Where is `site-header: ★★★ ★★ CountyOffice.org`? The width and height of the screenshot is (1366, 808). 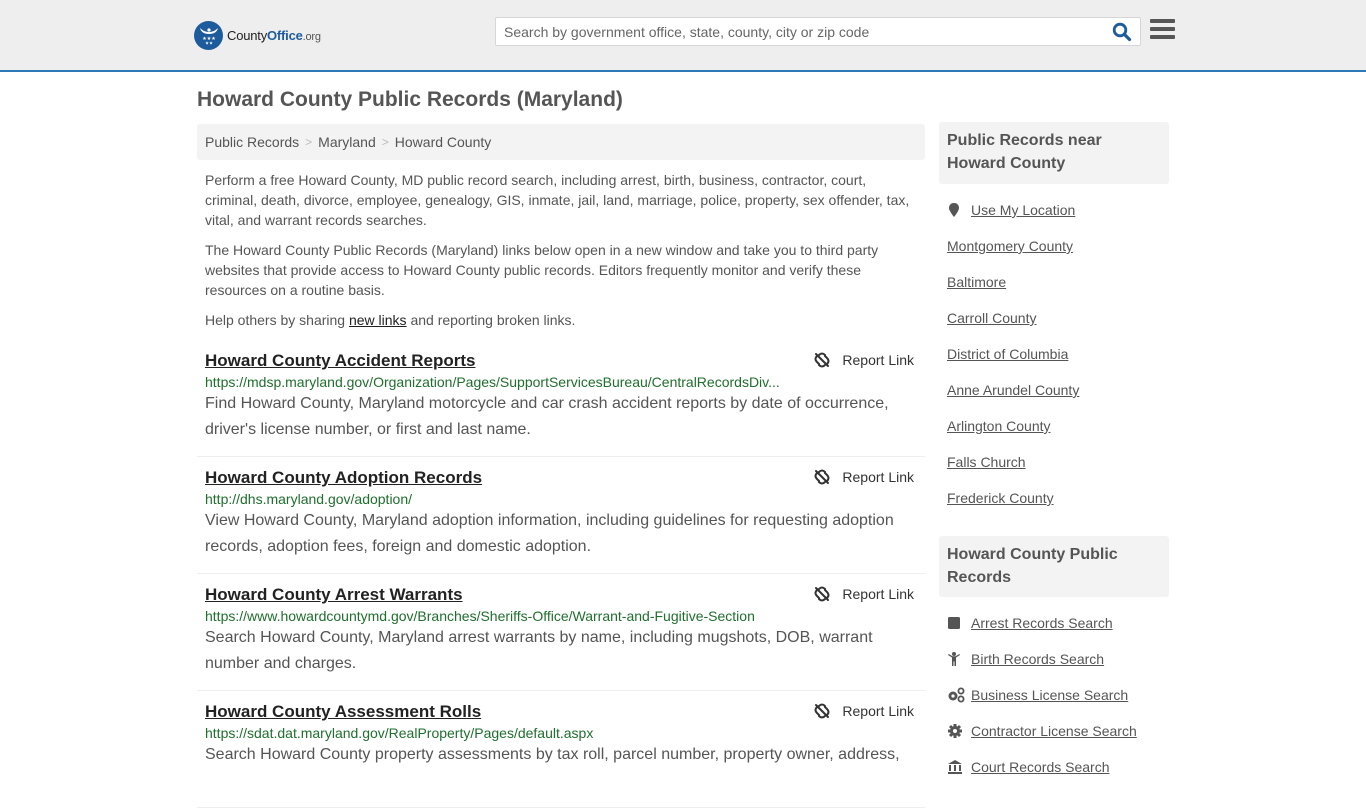
site-header: ★★★ ★★ CountyOffice.org is located at coordinates (683, 36).